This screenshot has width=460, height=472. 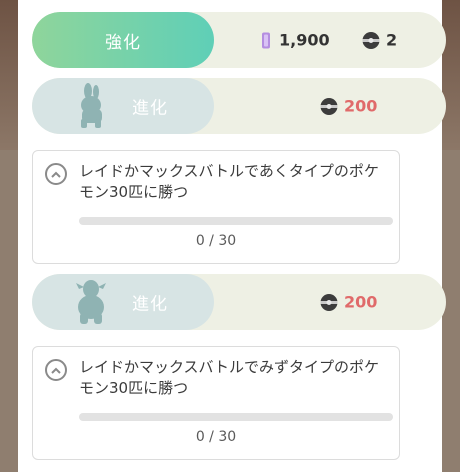 I want to click on quest-description: レイドかマックスバトルでみずタイプのポケモン30匹に勝つ, so click(x=229, y=377).